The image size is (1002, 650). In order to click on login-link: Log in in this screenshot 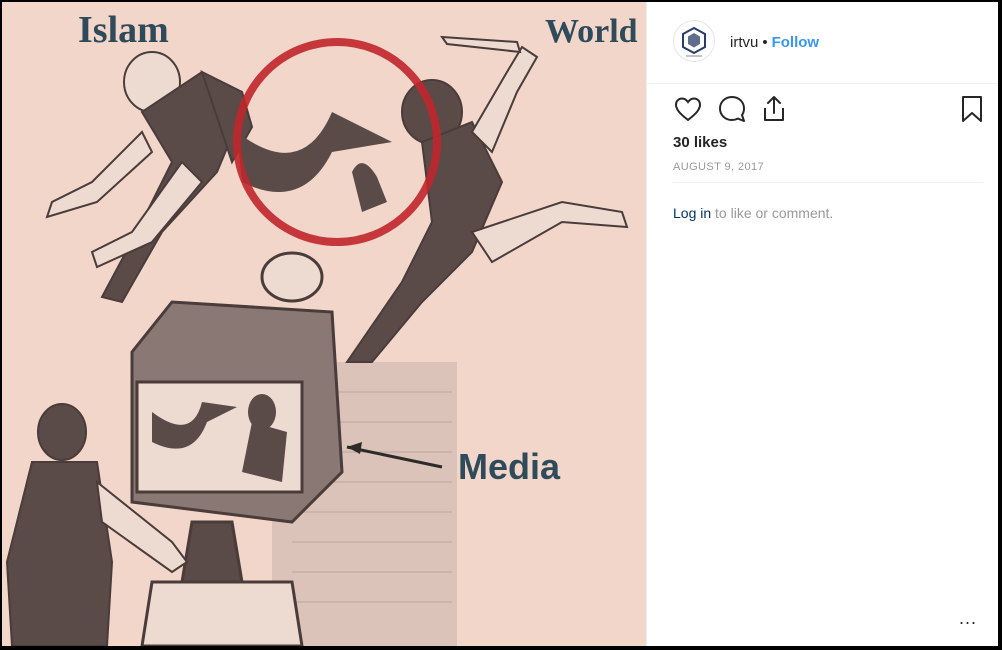, I will do `click(692, 213)`.